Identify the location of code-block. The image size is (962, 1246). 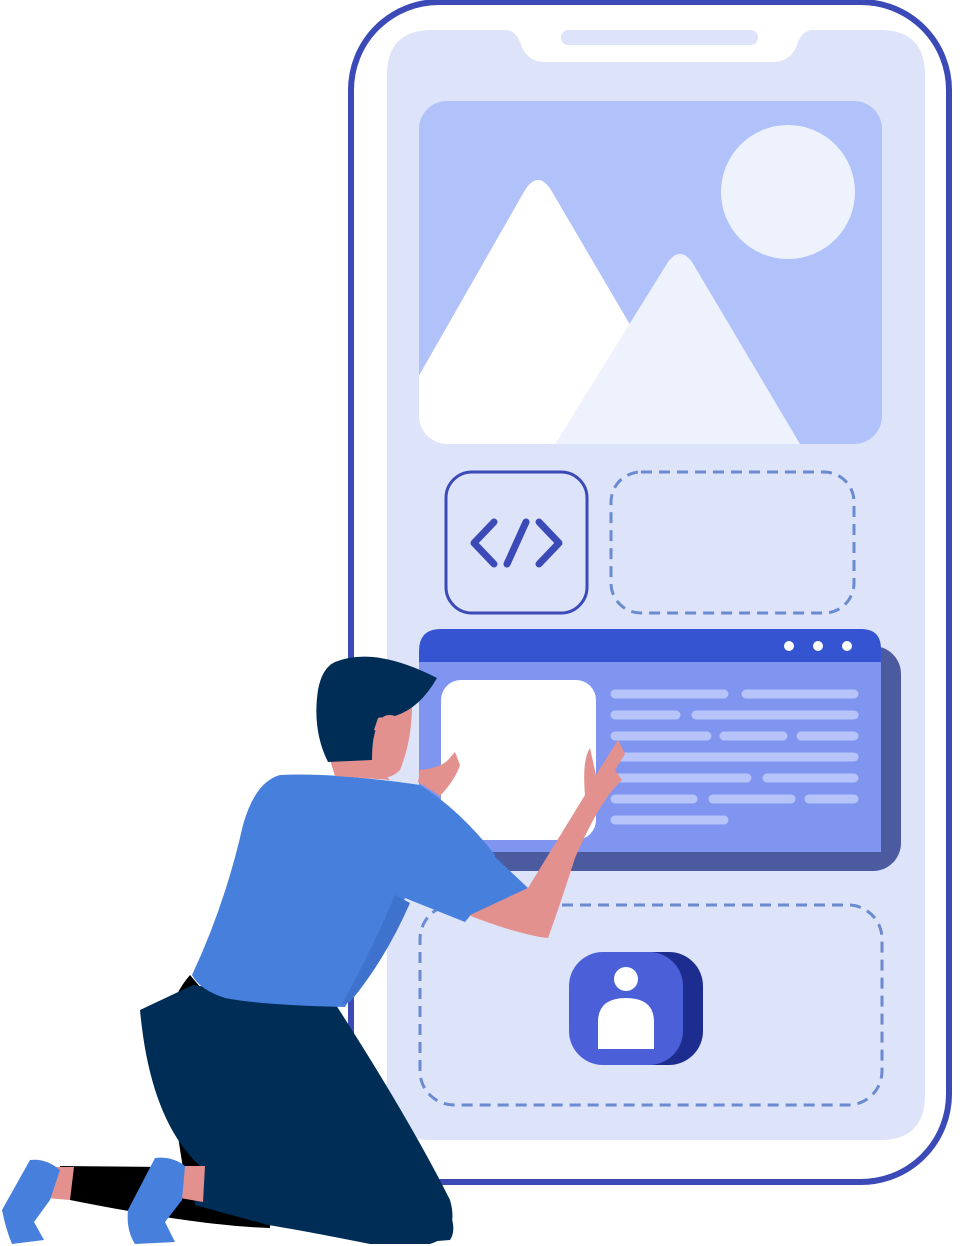
(516, 542).